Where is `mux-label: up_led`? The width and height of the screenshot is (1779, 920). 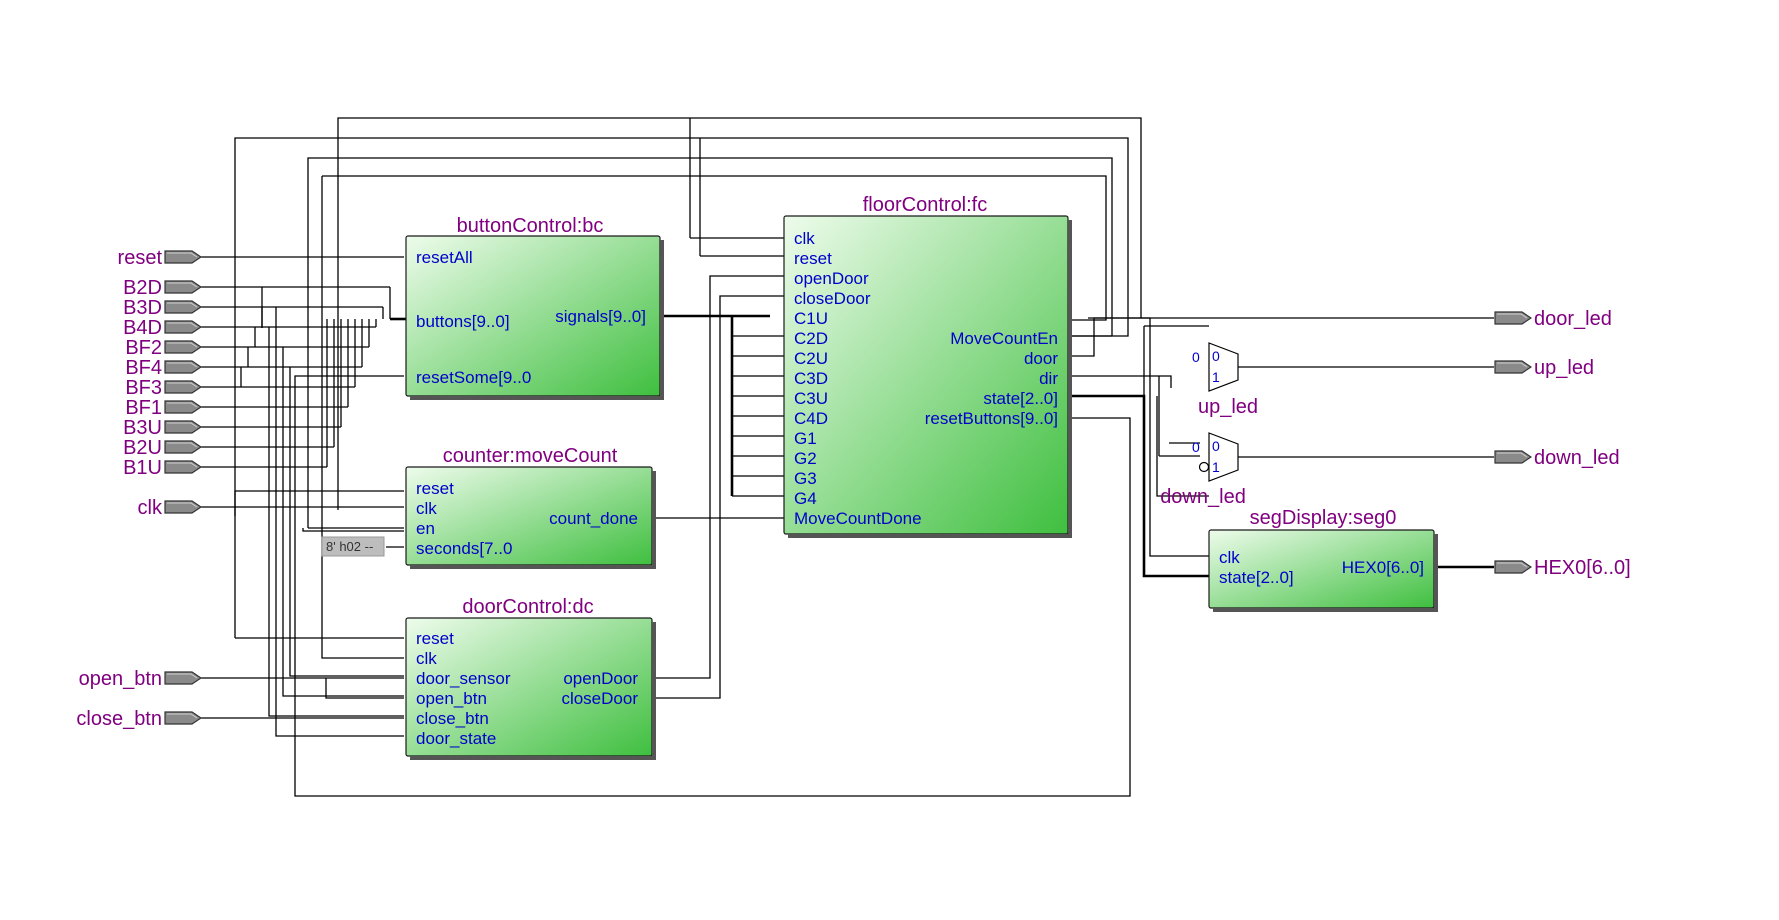
mux-label: up_led is located at coordinates (1228, 407).